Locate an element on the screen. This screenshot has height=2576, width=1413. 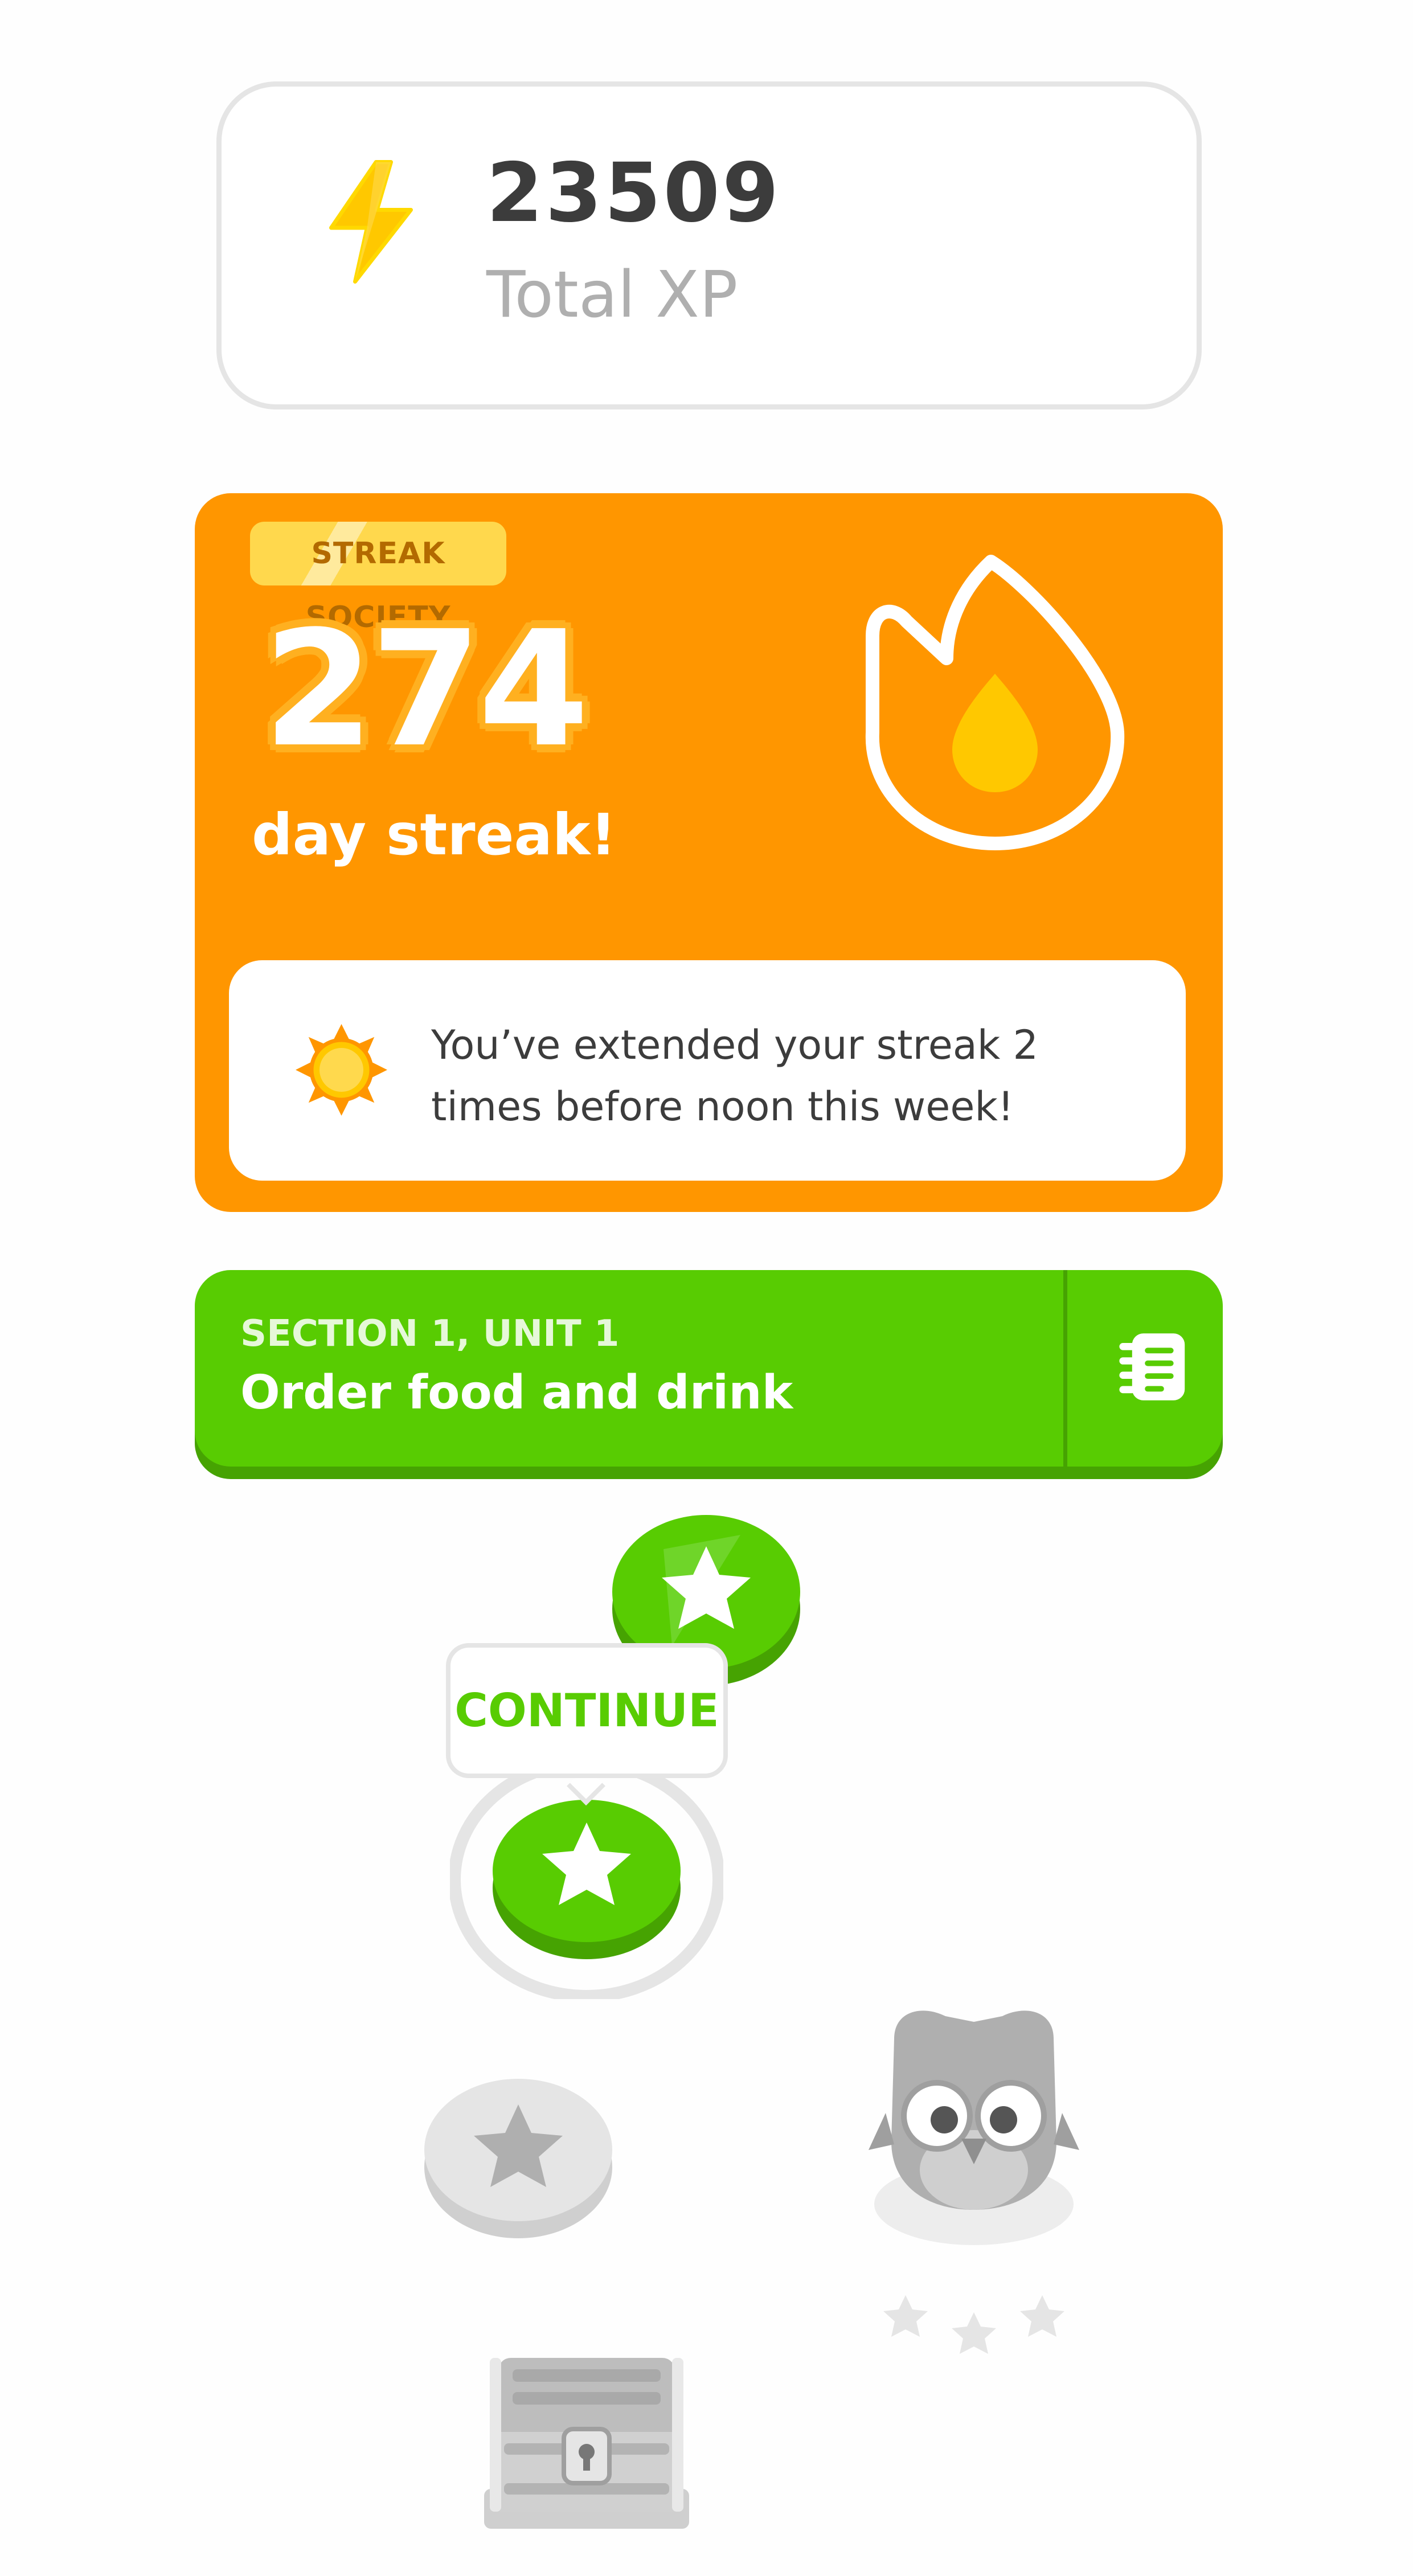
lesson-node-locked is located at coordinates (518, 2156).